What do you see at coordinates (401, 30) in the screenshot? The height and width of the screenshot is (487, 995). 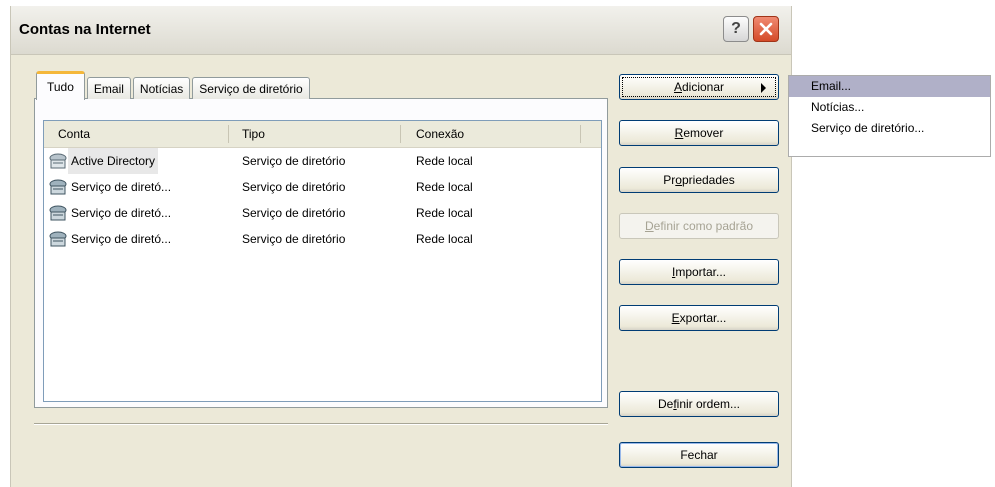 I see `title-bar: Contas na Internet ?` at bounding box center [401, 30].